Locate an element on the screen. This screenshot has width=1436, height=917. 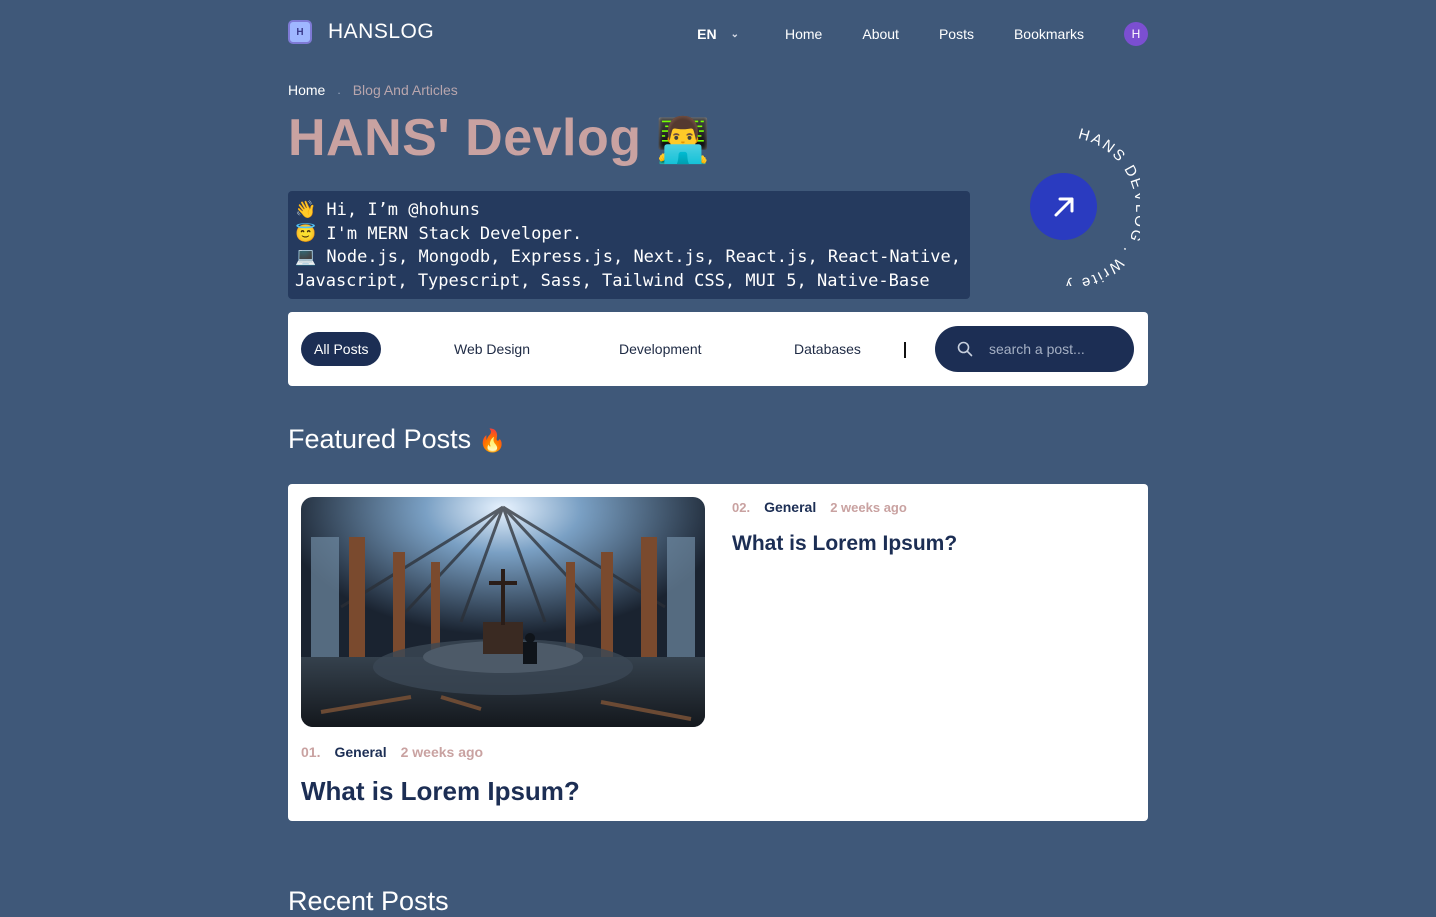
intro-line: 👋 Hi, I’m @hohuns is located at coordinates (387, 210).